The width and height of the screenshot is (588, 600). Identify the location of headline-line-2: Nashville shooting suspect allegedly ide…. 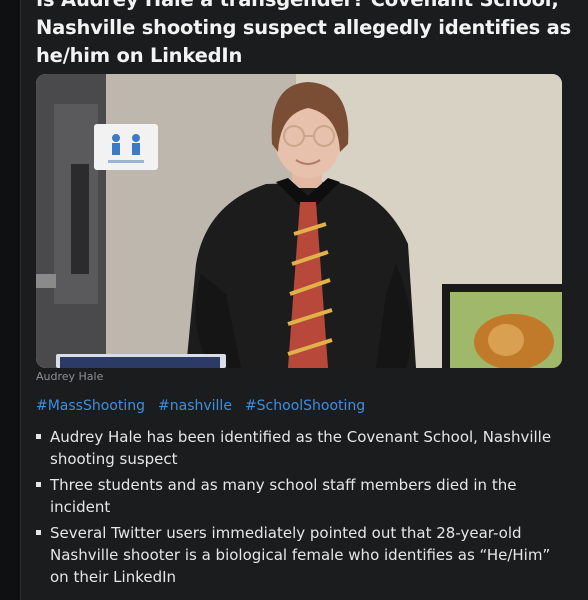
(304, 27).